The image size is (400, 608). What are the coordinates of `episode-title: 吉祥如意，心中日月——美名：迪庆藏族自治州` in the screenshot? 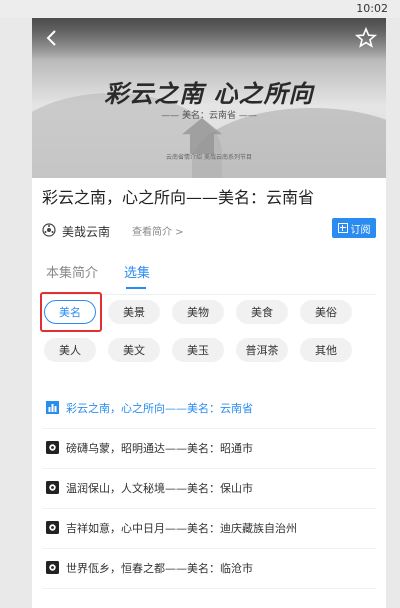 It's located at (181, 528).